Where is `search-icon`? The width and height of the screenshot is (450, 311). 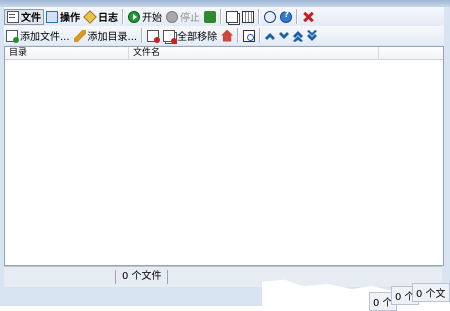 search-icon is located at coordinates (249, 35).